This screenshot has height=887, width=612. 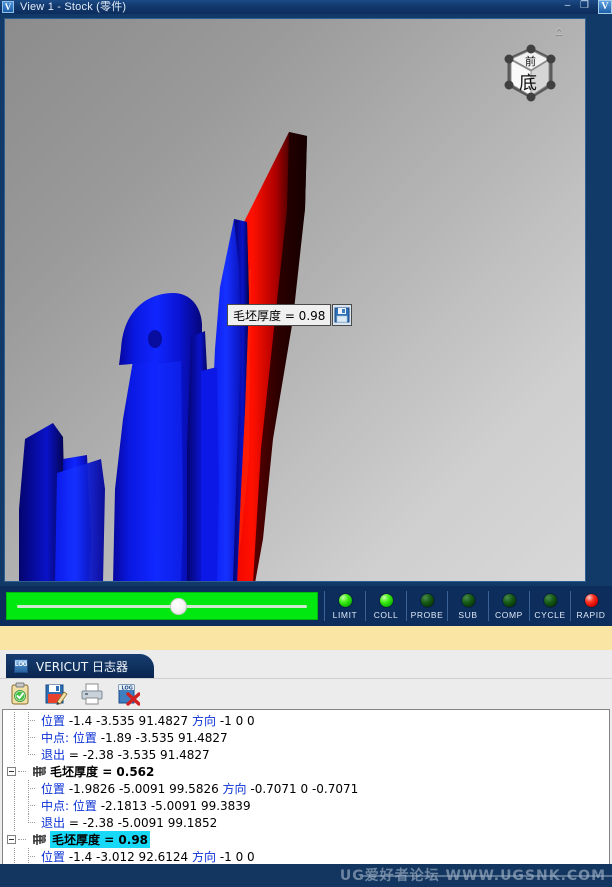 What do you see at coordinates (306, 7) in the screenshot?
I see `window-titlebar: V View 1 - Stock (零件) – ❐ ✕` at bounding box center [306, 7].